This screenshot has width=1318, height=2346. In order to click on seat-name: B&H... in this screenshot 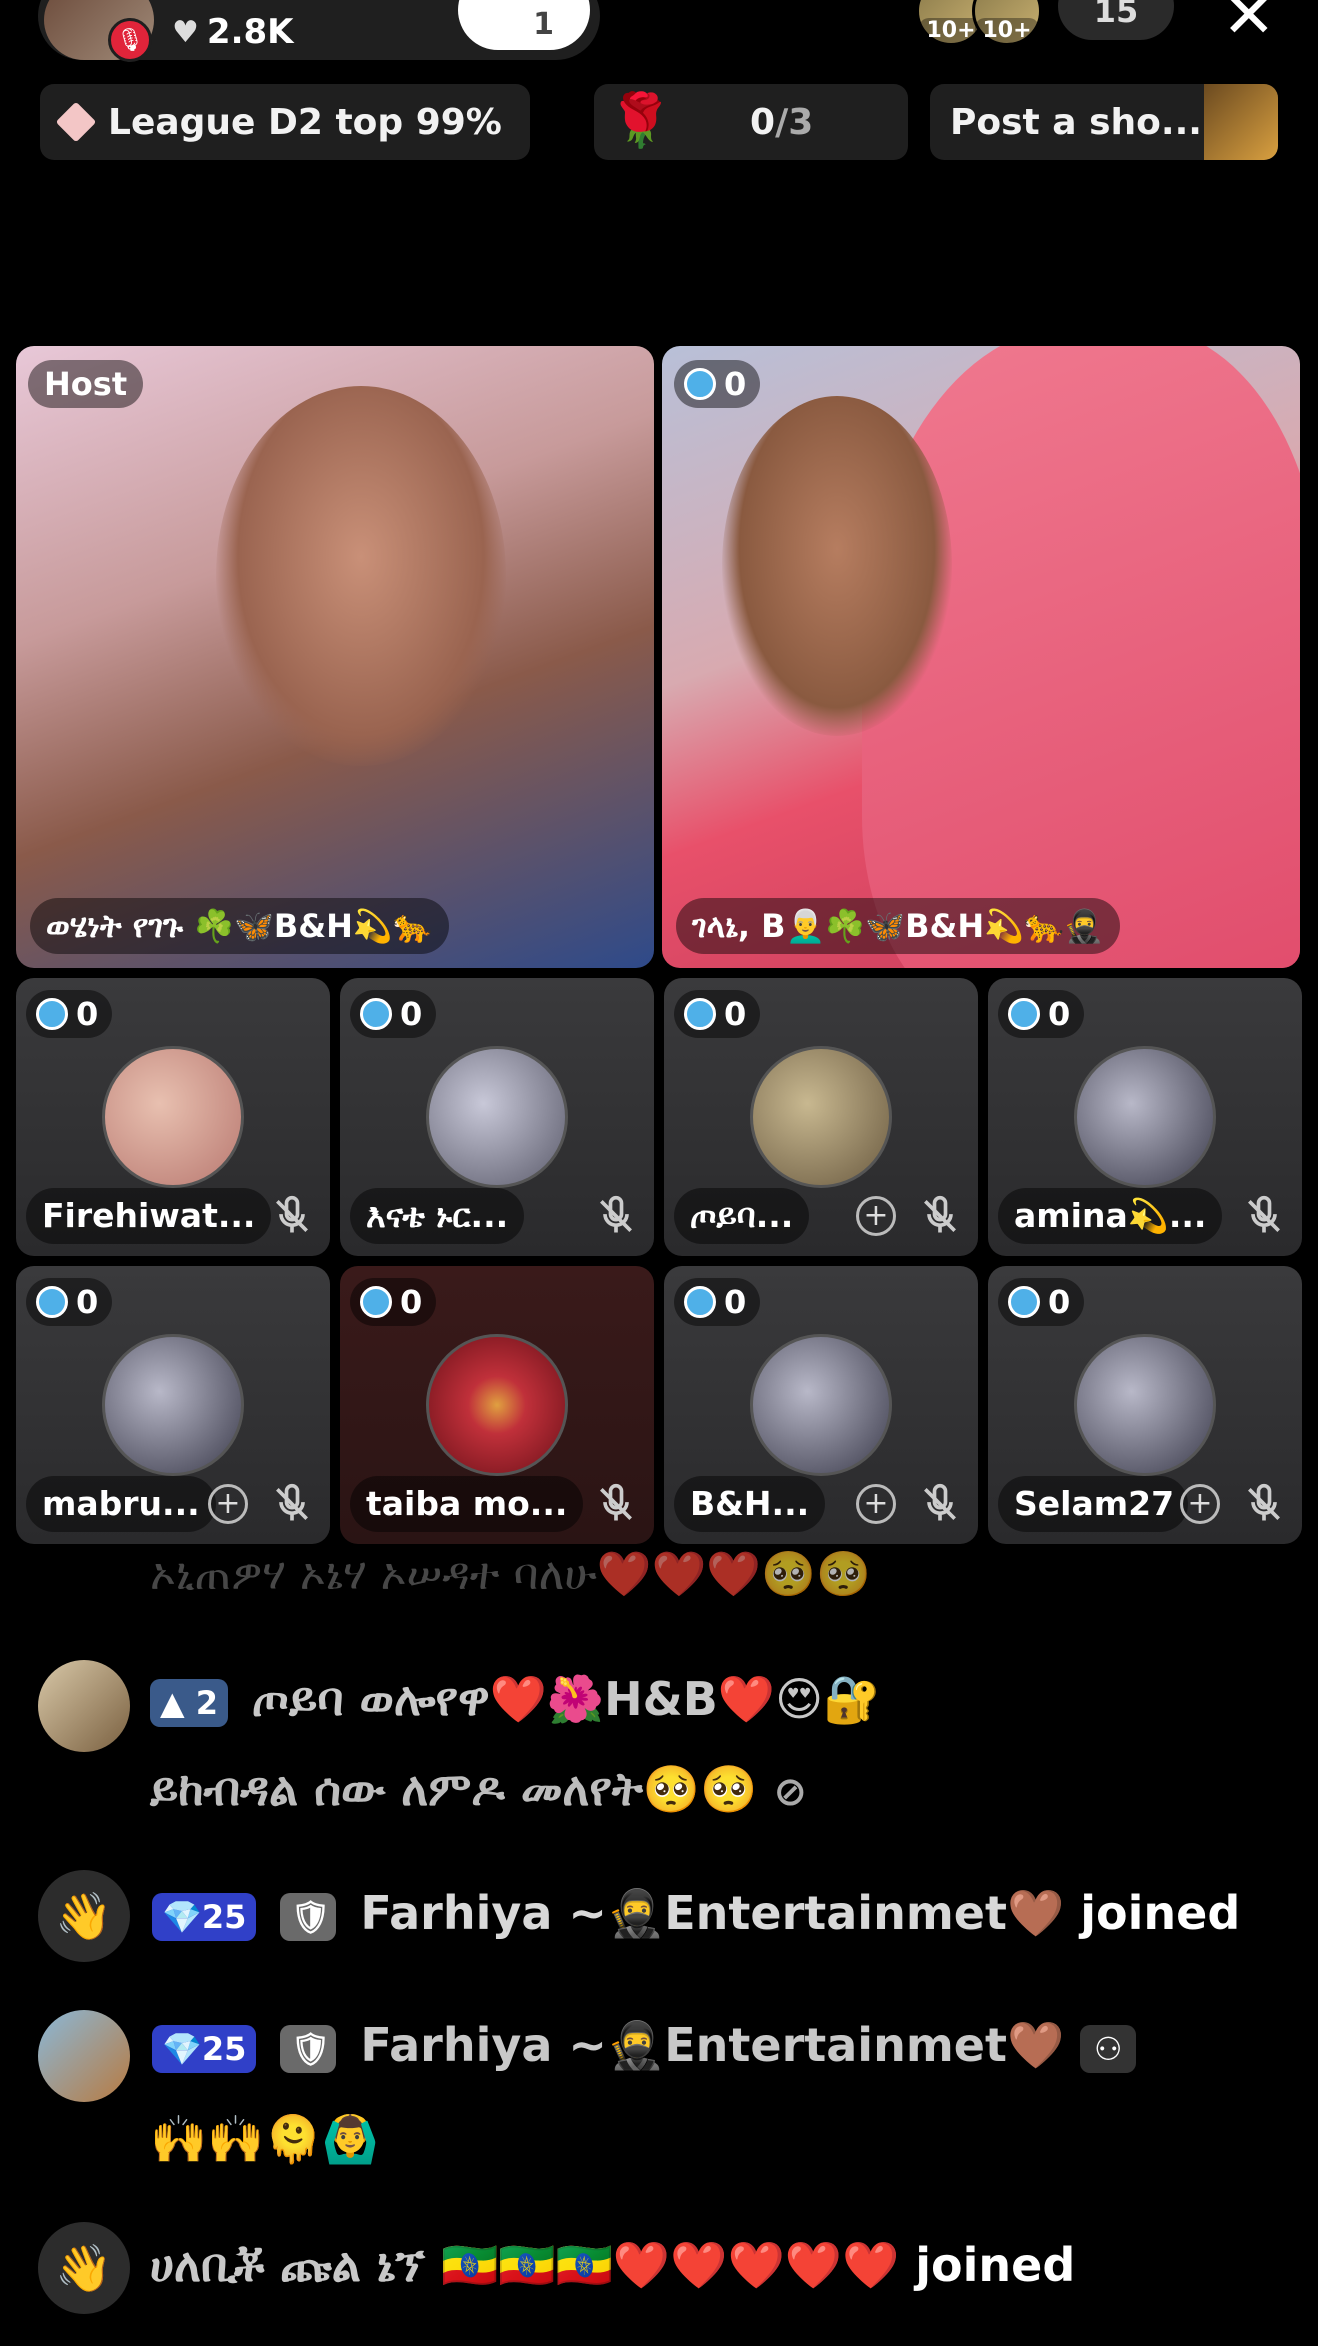, I will do `click(750, 1504)`.